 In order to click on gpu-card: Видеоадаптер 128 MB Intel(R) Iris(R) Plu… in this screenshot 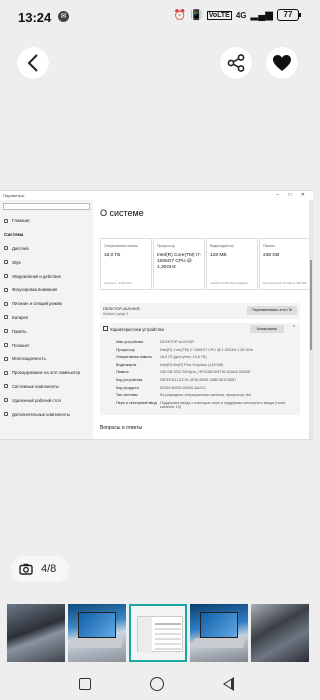, I will do `click(232, 264)`.